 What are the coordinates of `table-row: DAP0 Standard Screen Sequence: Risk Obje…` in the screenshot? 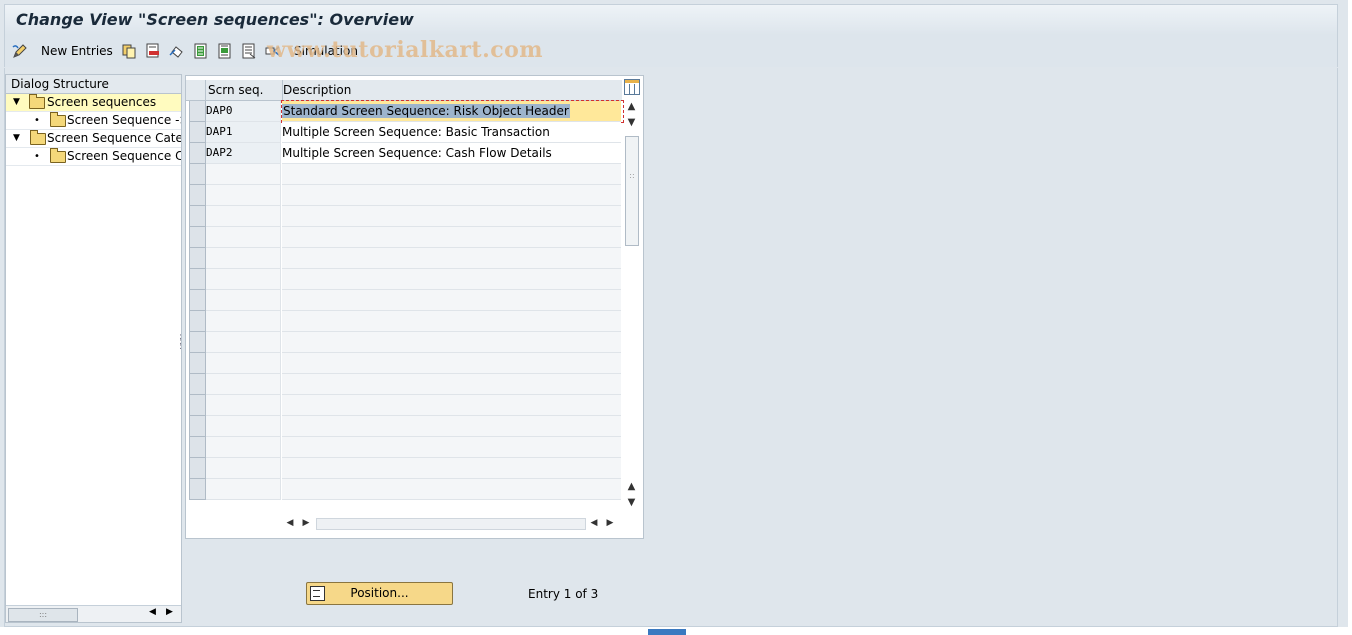 It's located at (405, 111).